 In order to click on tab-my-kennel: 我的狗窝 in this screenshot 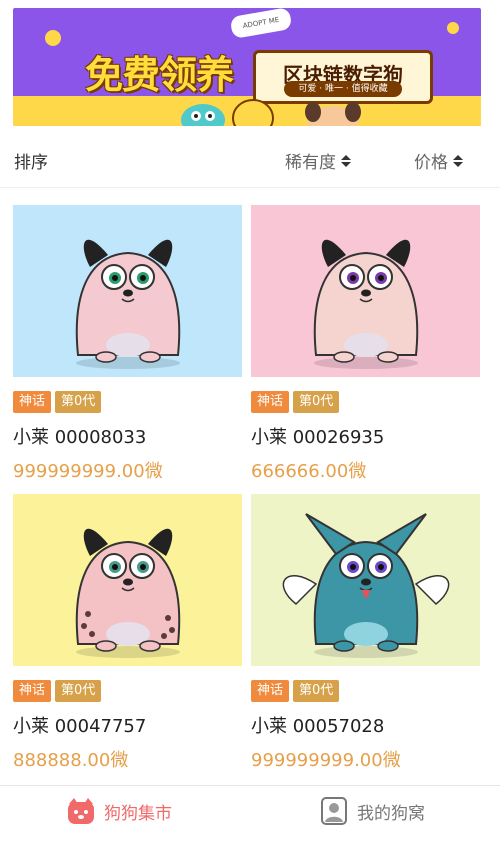, I will do `click(372, 811)`.